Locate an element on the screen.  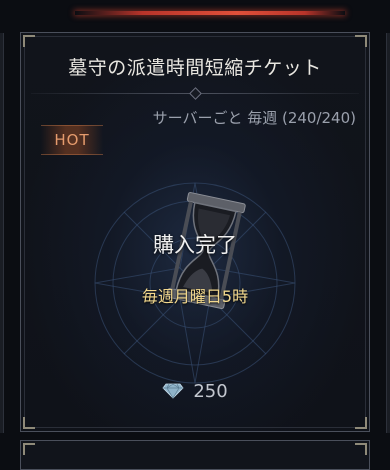
left-neighbor-card-edge is located at coordinates (2, 233).